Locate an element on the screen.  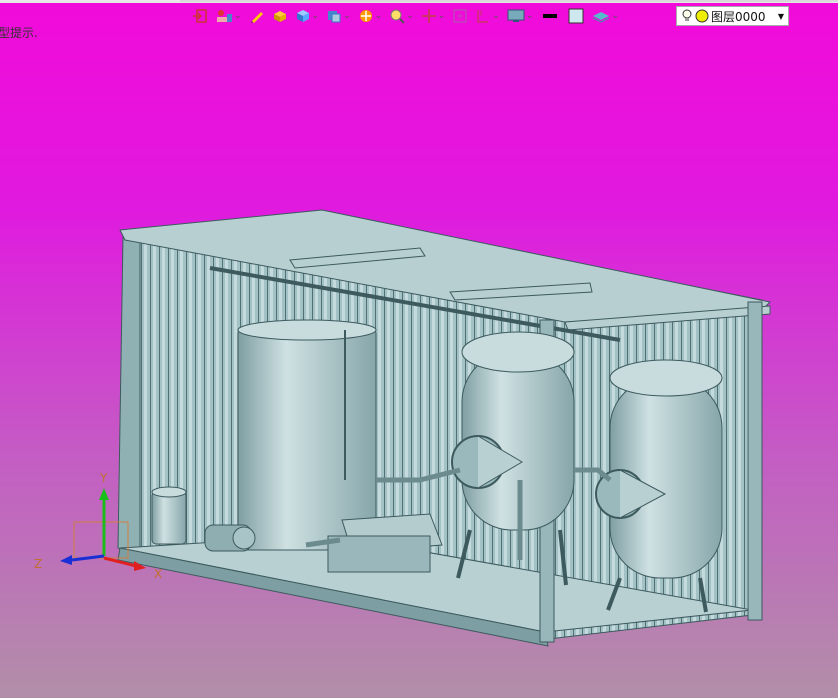
equipment-skid is located at coordinates (385, 543).